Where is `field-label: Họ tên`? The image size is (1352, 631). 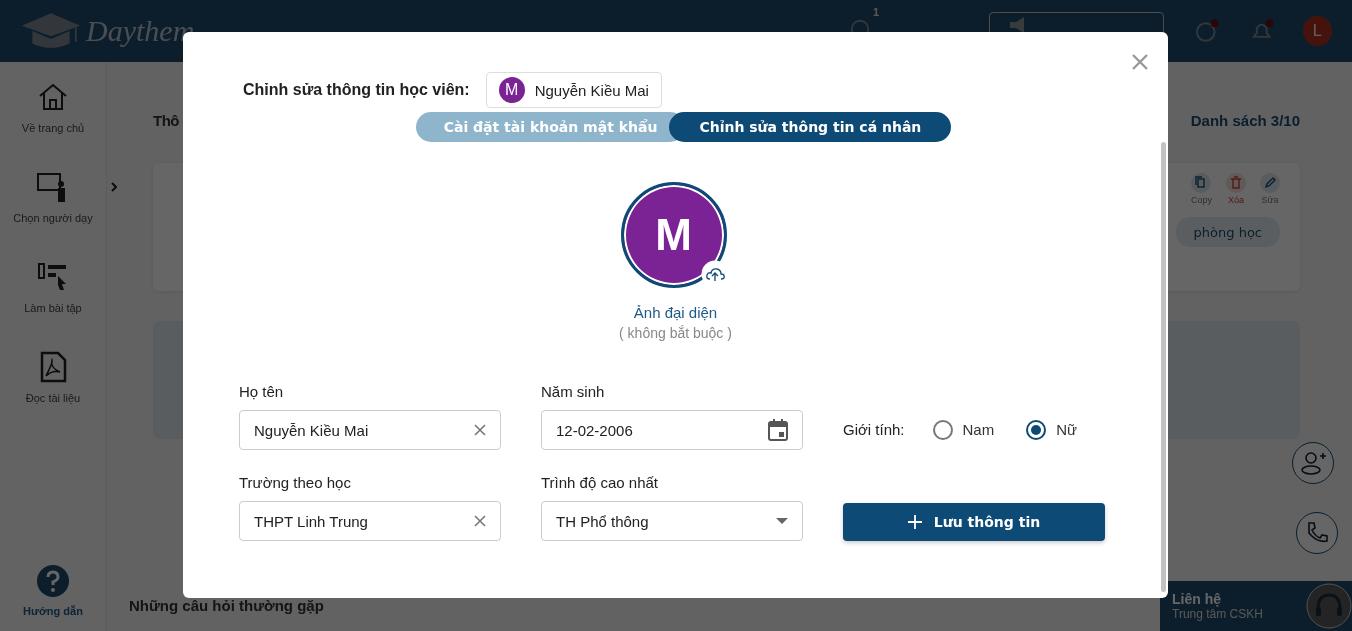 field-label: Họ tên is located at coordinates (262, 391).